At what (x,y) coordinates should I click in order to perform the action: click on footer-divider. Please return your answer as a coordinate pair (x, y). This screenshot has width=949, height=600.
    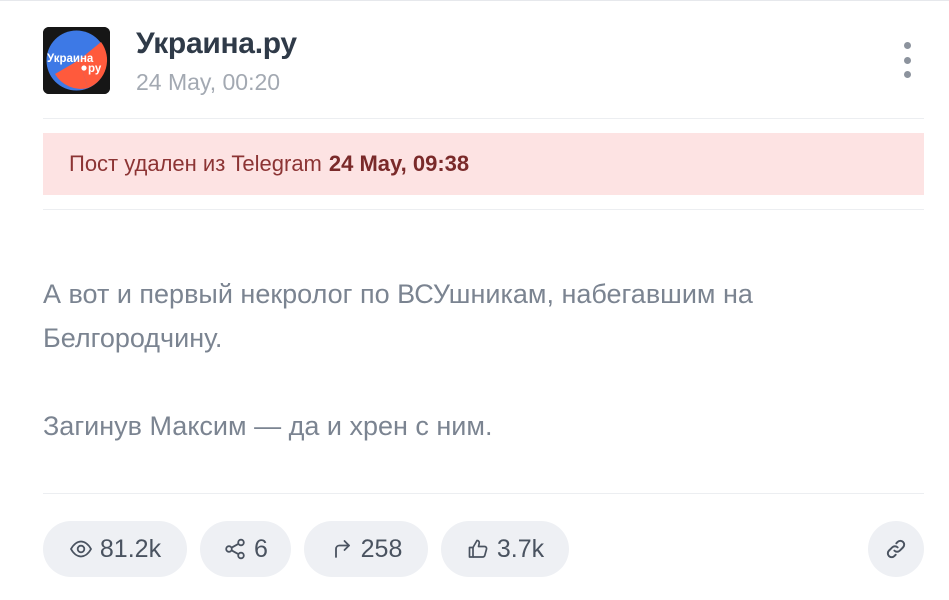
    Looking at the image, I should click on (483, 493).